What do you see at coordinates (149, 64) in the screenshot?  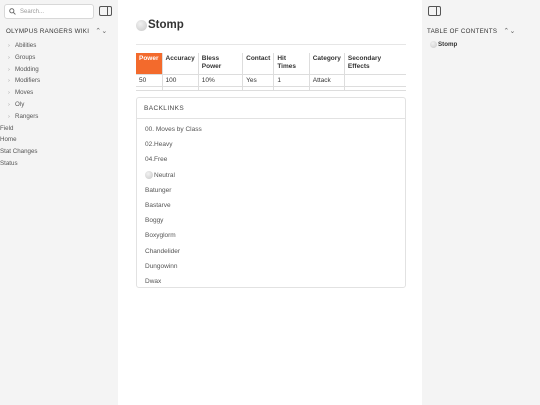 I see `column-header-power: Power` at bounding box center [149, 64].